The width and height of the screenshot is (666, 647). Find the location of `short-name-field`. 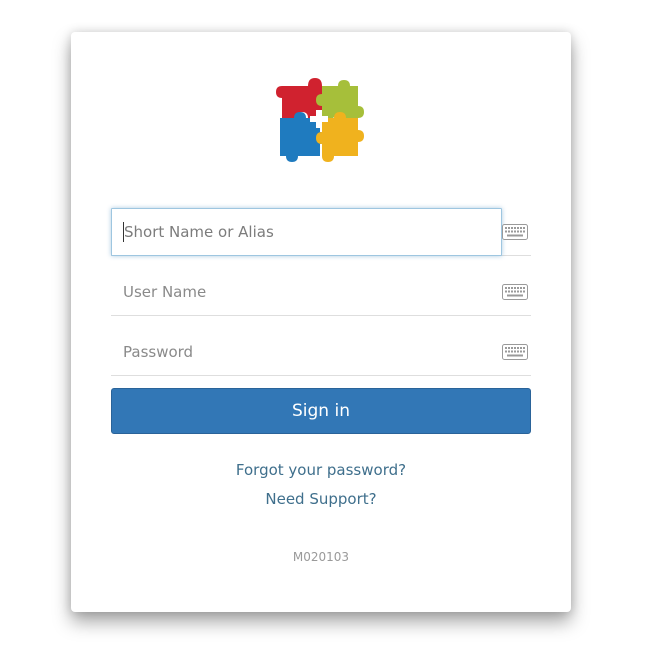

short-name-field is located at coordinates (321, 232).